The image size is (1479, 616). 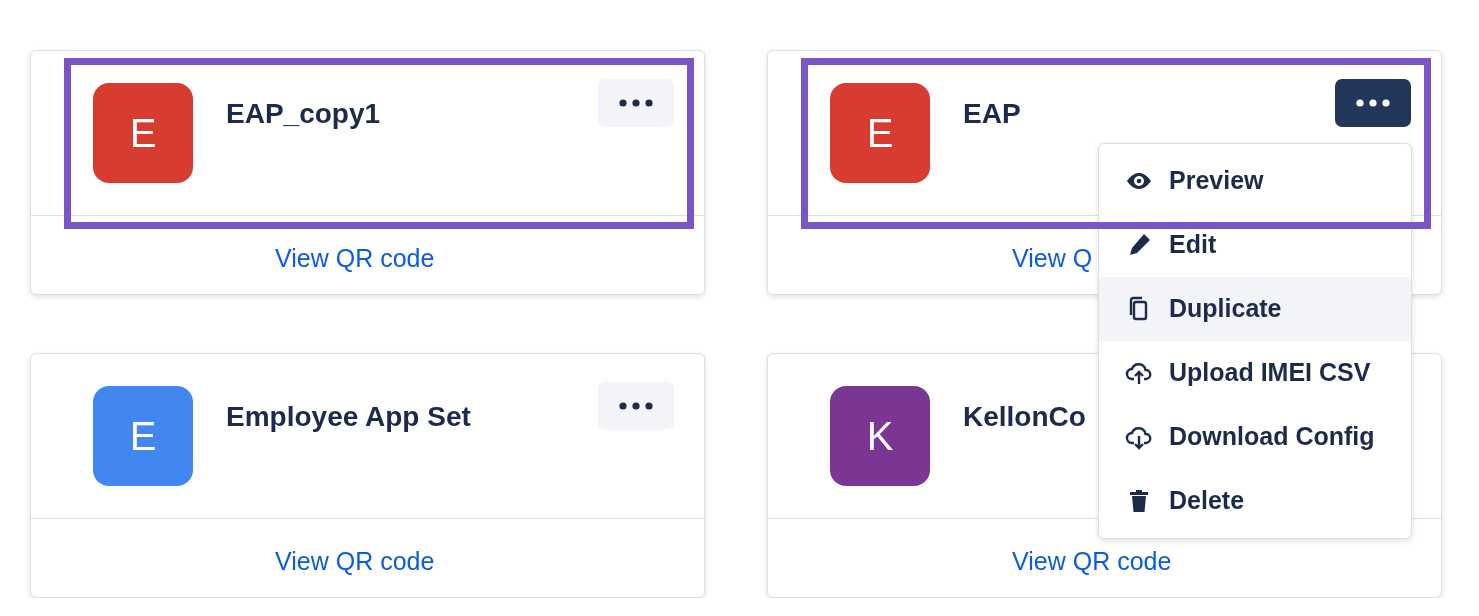 What do you see at coordinates (1255, 309) in the screenshot?
I see `menu-item: Duplicate` at bounding box center [1255, 309].